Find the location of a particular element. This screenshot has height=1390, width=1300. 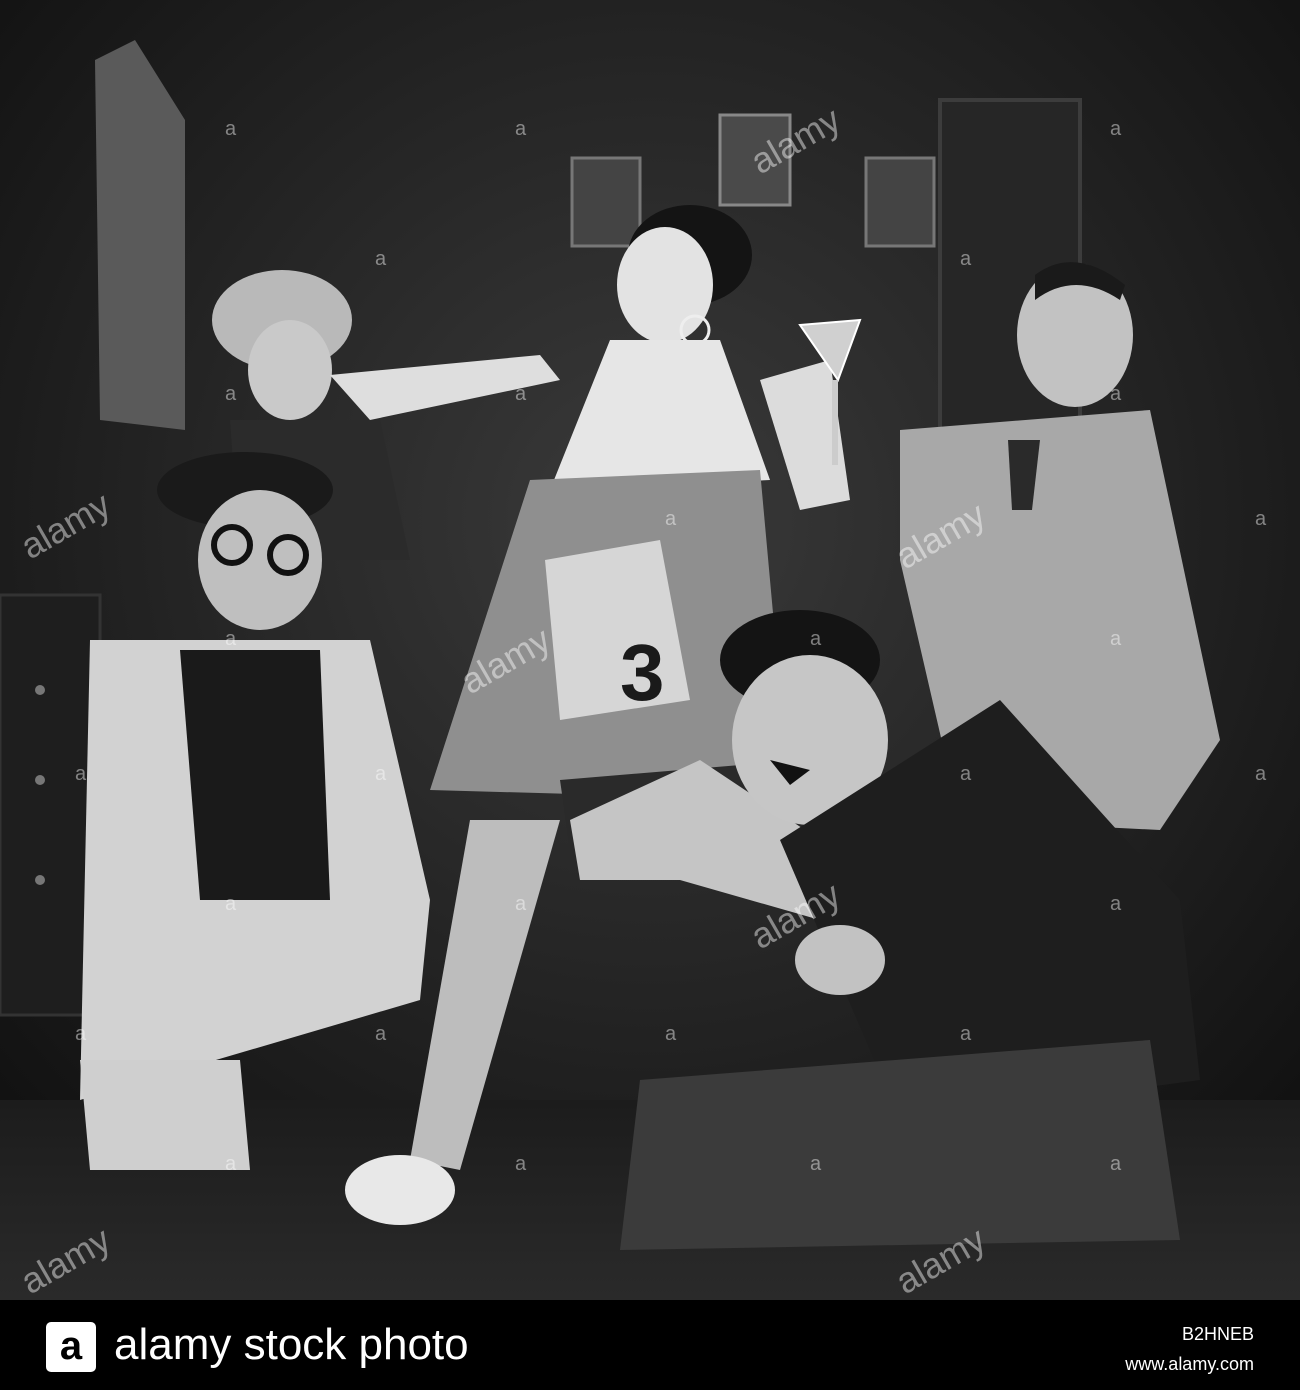

image-id: B2HNEB is located at coordinates (1217, 1334).